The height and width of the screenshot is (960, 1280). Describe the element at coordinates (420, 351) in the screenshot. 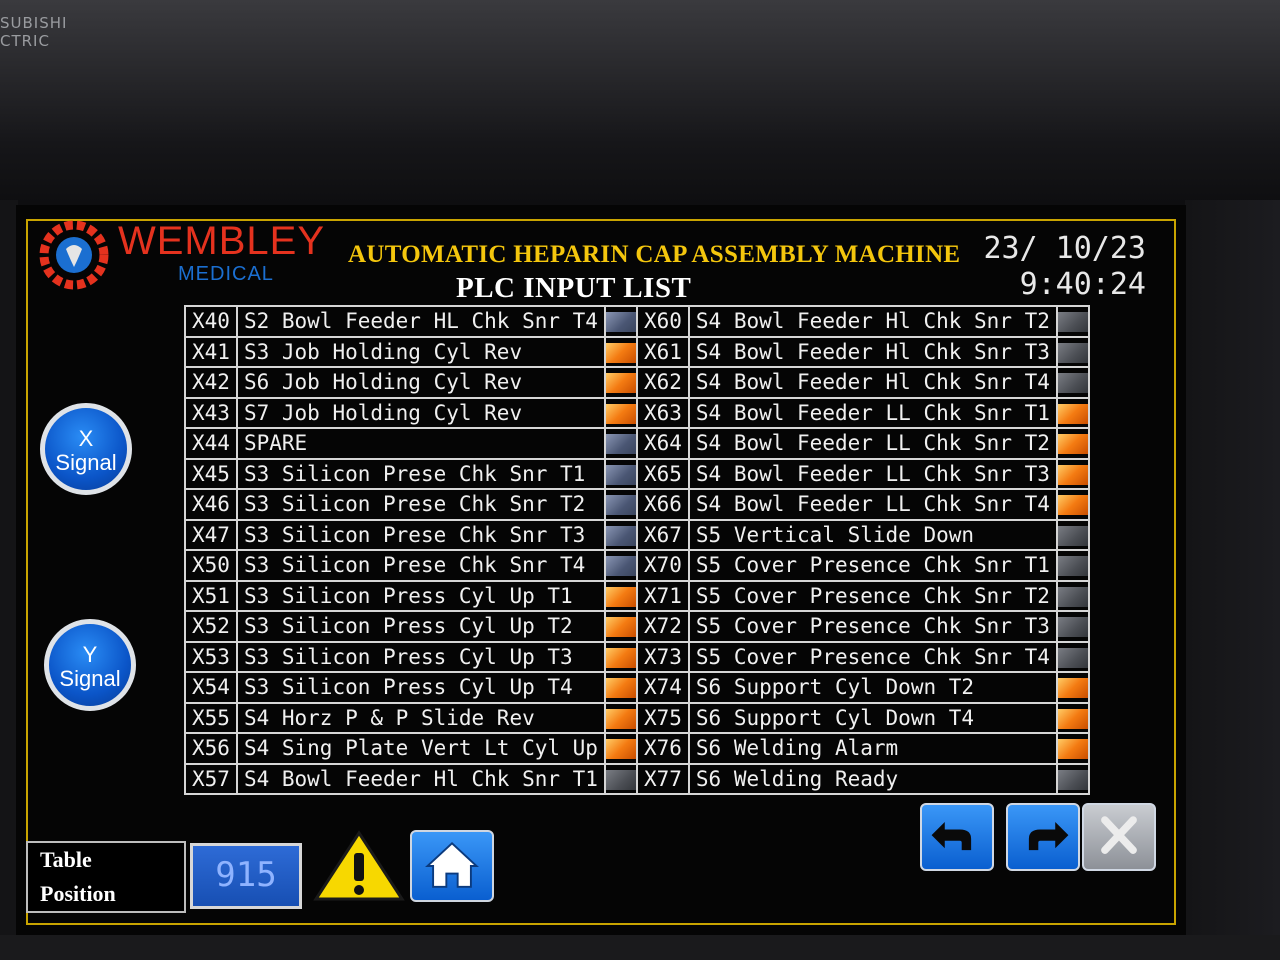

I see `input-description-left: S3 Job Holding Cyl Rev` at that location.